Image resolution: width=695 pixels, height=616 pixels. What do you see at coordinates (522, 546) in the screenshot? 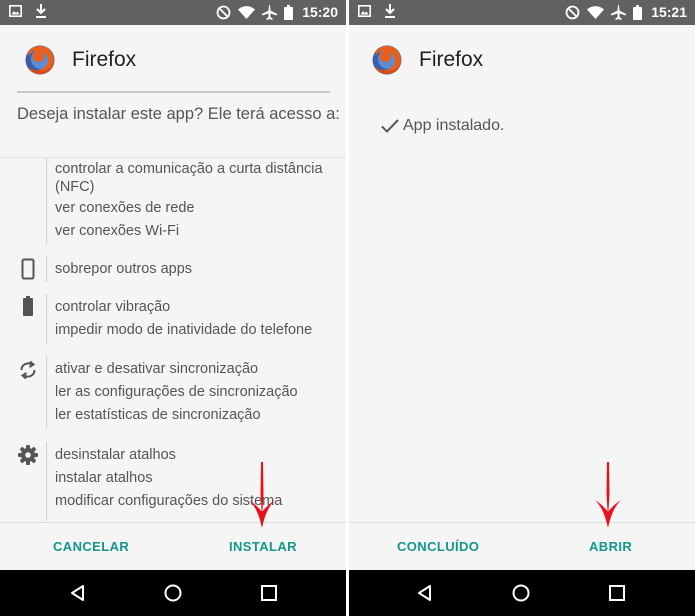
I see `dialog-button-bar: CONCLUÍDO ABRIR` at bounding box center [522, 546].